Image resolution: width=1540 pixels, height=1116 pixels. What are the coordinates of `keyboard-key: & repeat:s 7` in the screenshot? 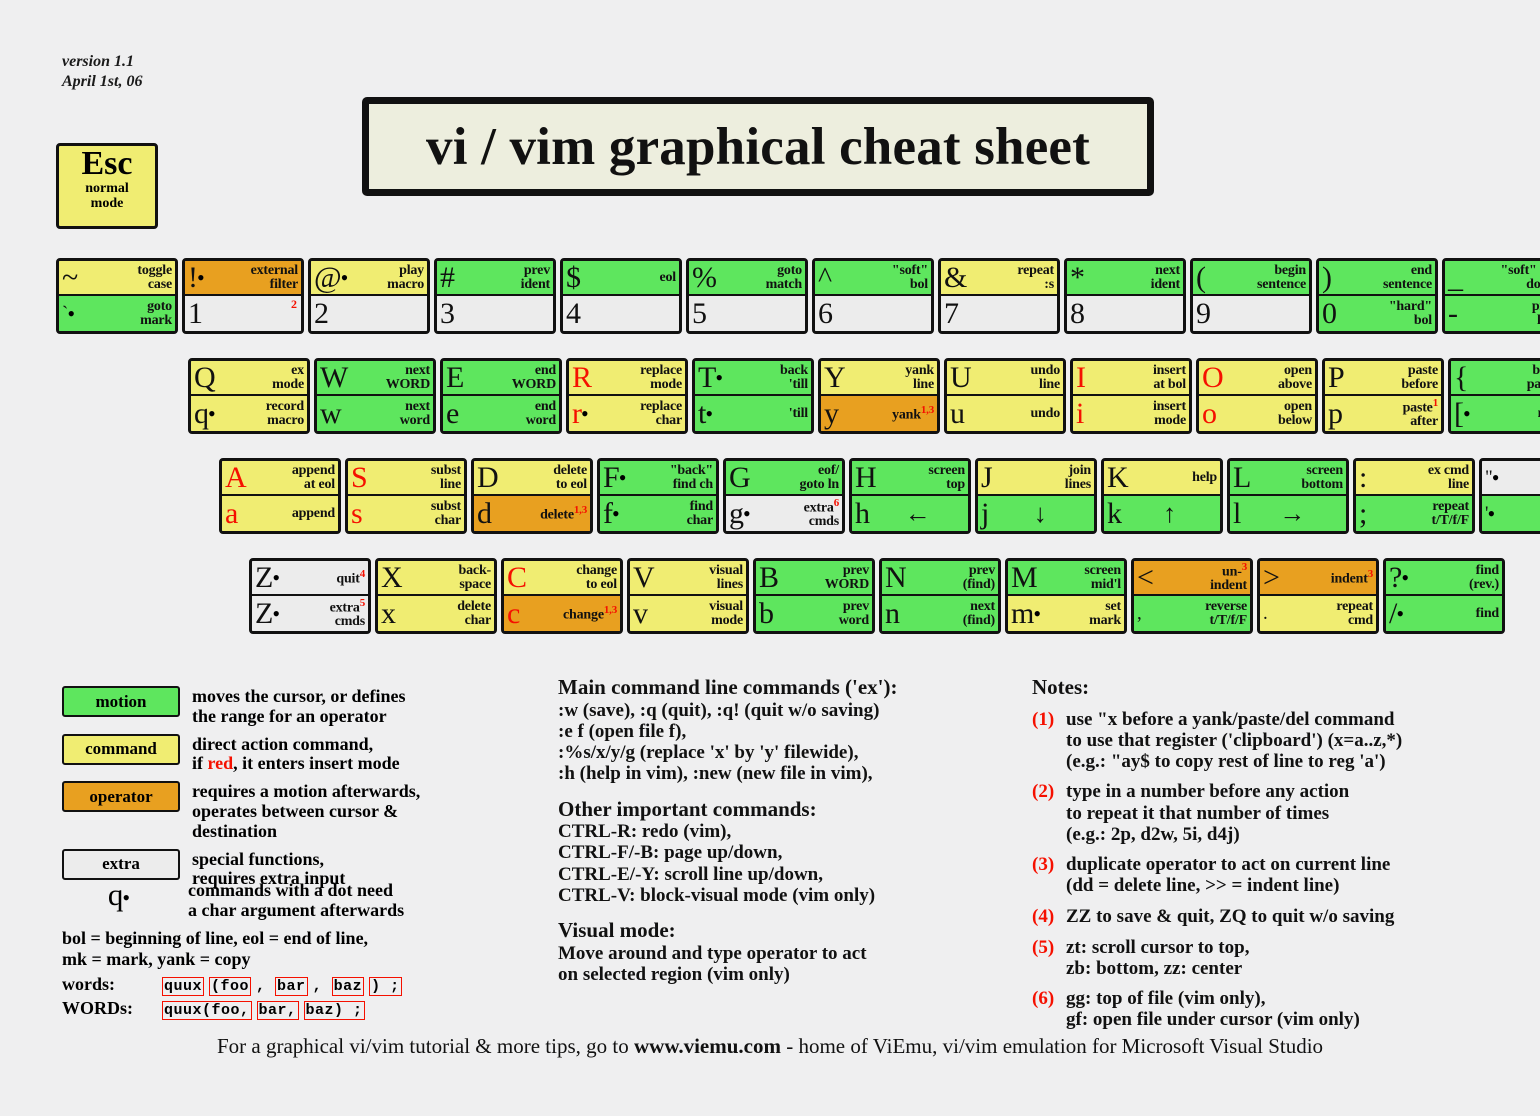 It's located at (999, 296).